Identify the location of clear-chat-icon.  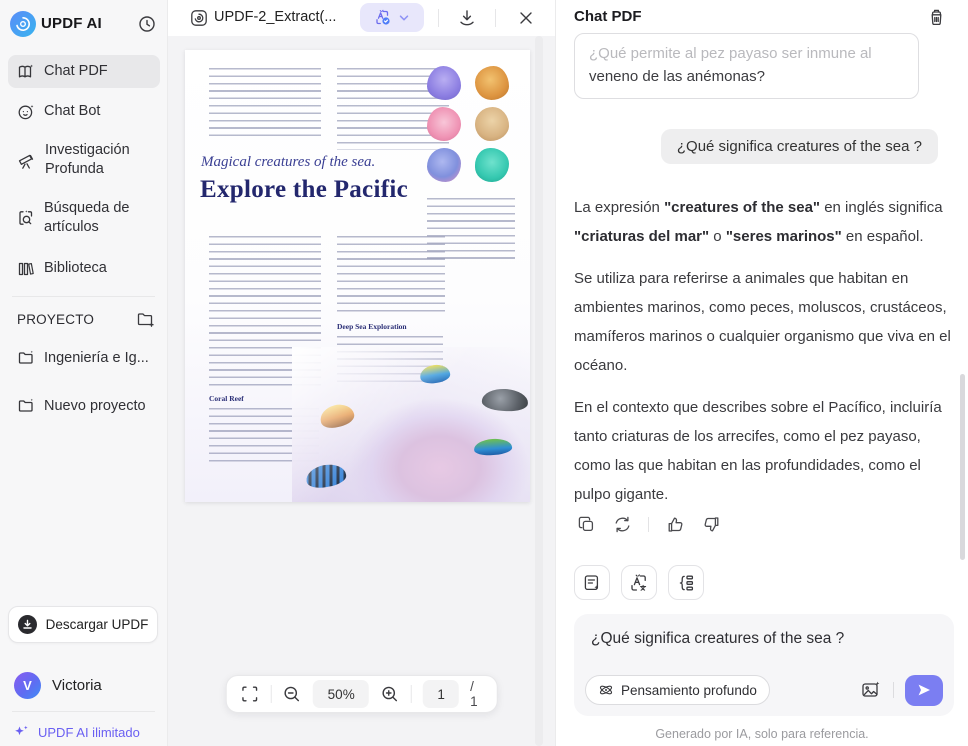
(937, 18).